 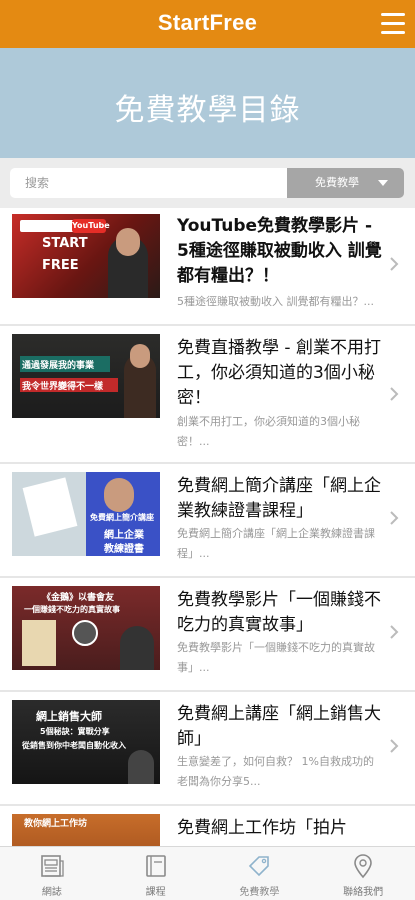 What do you see at coordinates (56, 824) in the screenshot?
I see `thumb-caption: 教你網上工作坊` at bounding box center [56, 824].